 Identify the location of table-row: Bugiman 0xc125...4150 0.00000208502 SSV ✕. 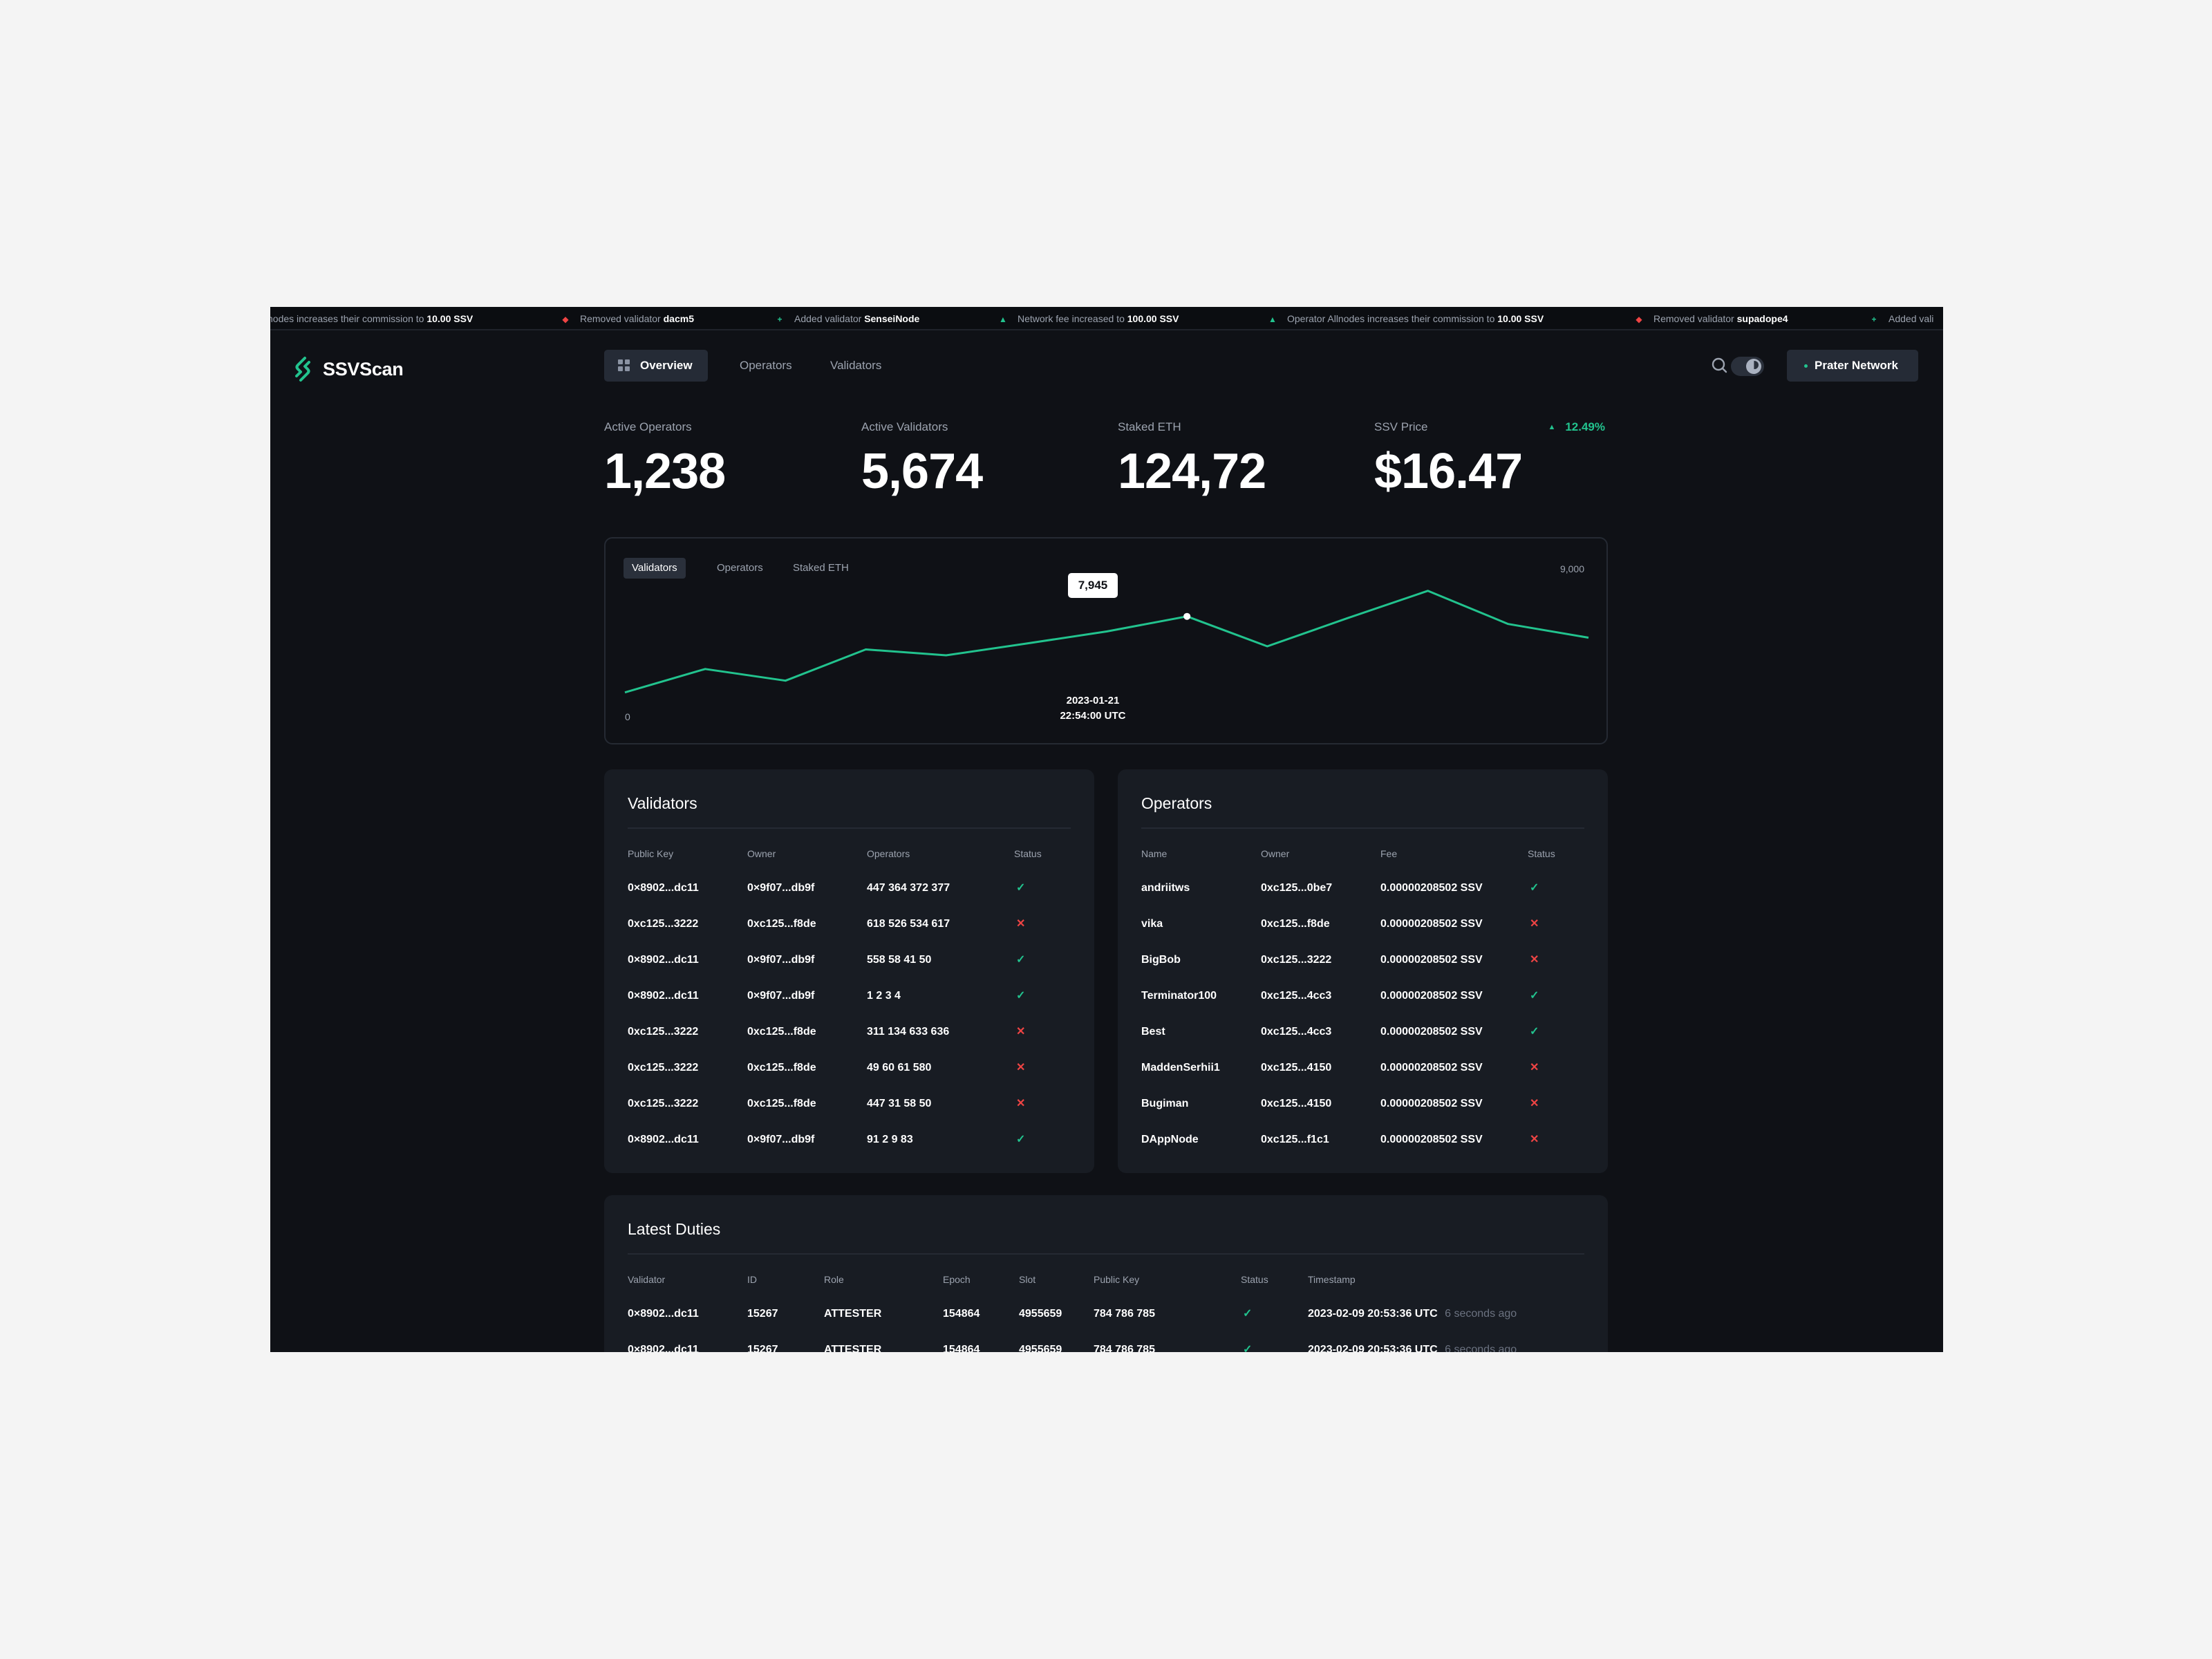
(1363, 1115).